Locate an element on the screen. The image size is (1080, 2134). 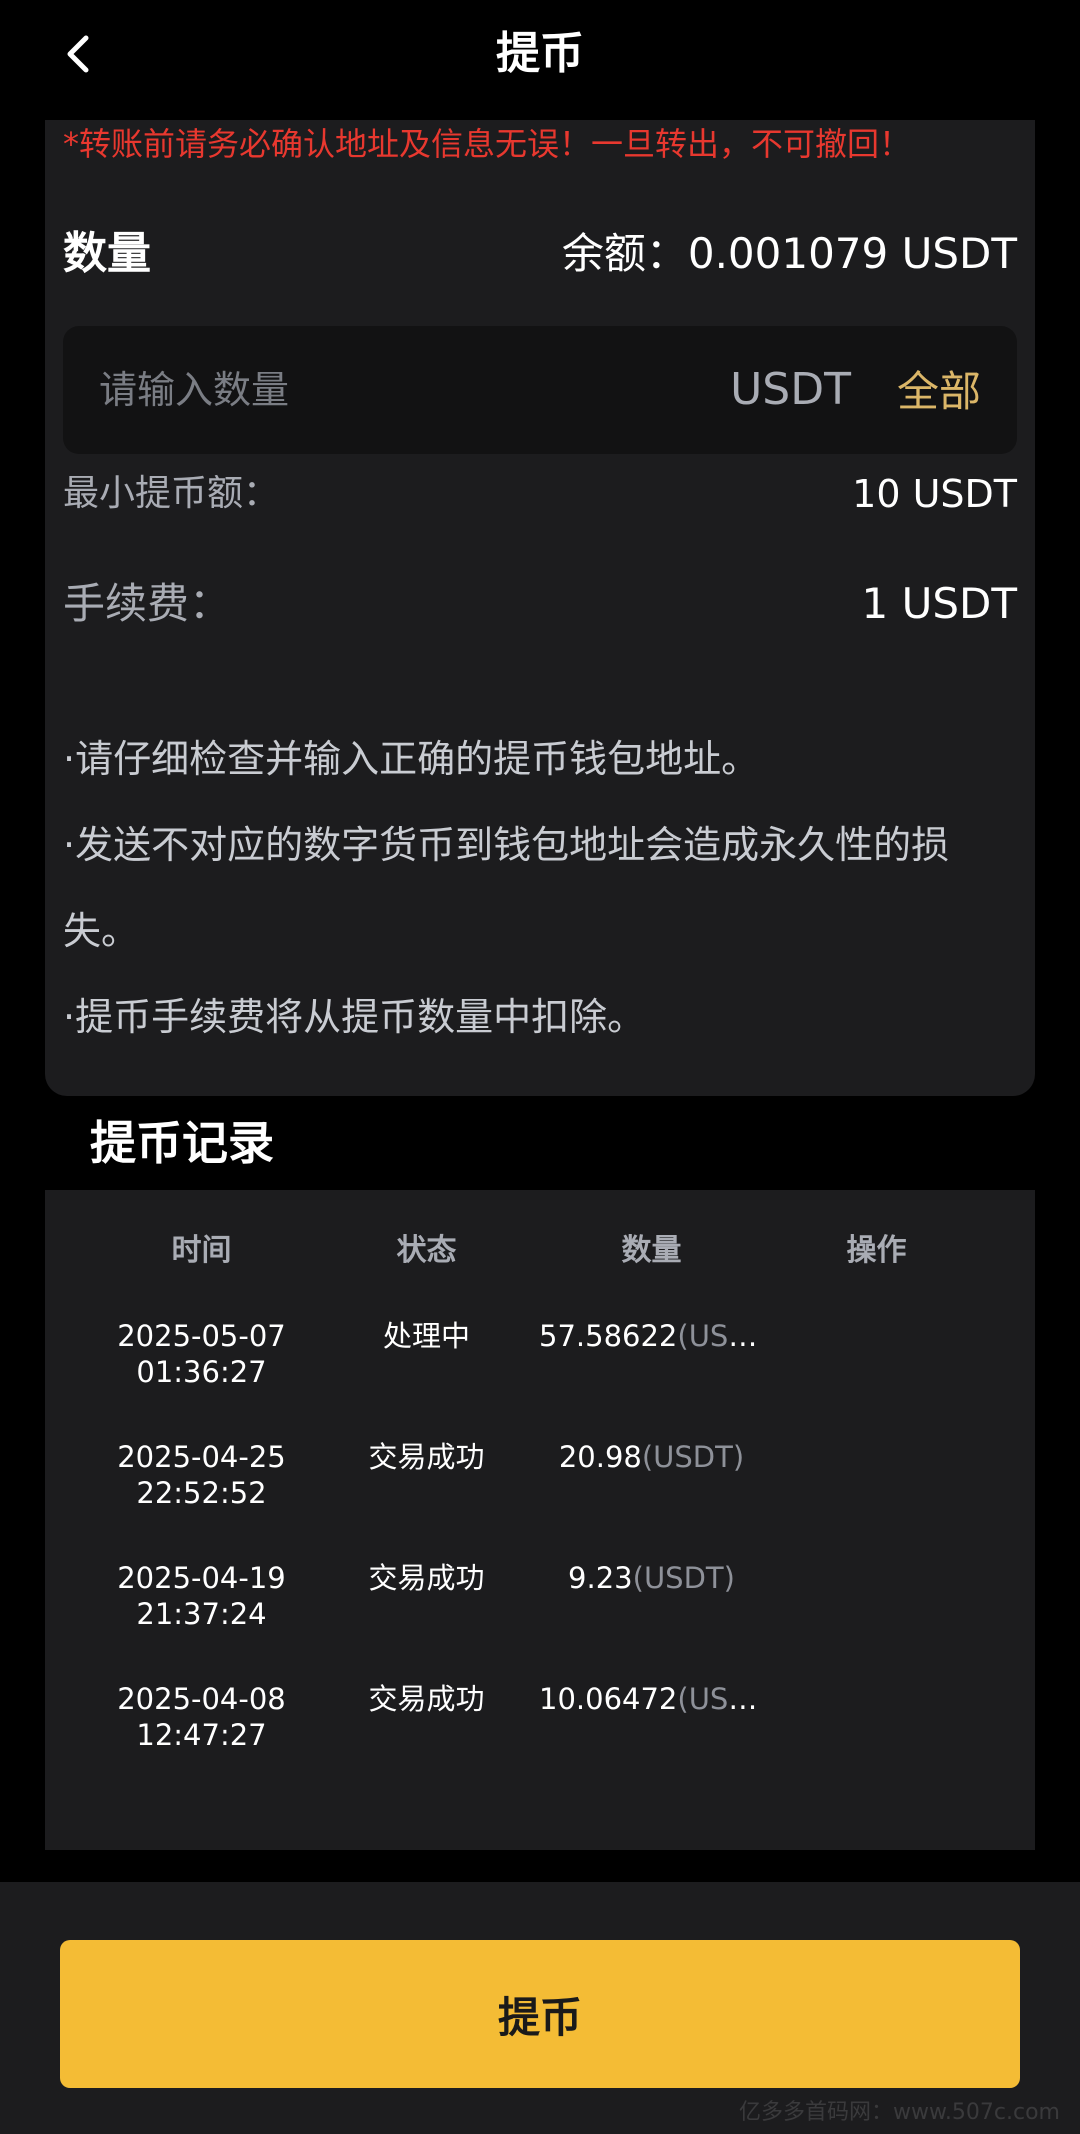
record-clock: 12:47:27 is located at coordinates (201, 1735).